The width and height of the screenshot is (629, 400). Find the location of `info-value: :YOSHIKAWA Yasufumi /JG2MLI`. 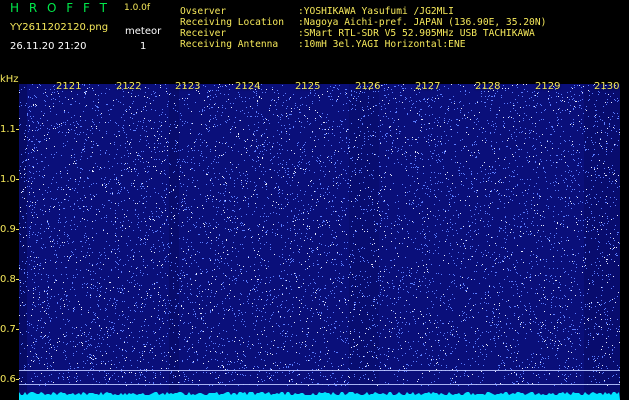

info-value: :YOSHIKAWA Yasufumi /JG2MLI is located at coordinates (376, 11).